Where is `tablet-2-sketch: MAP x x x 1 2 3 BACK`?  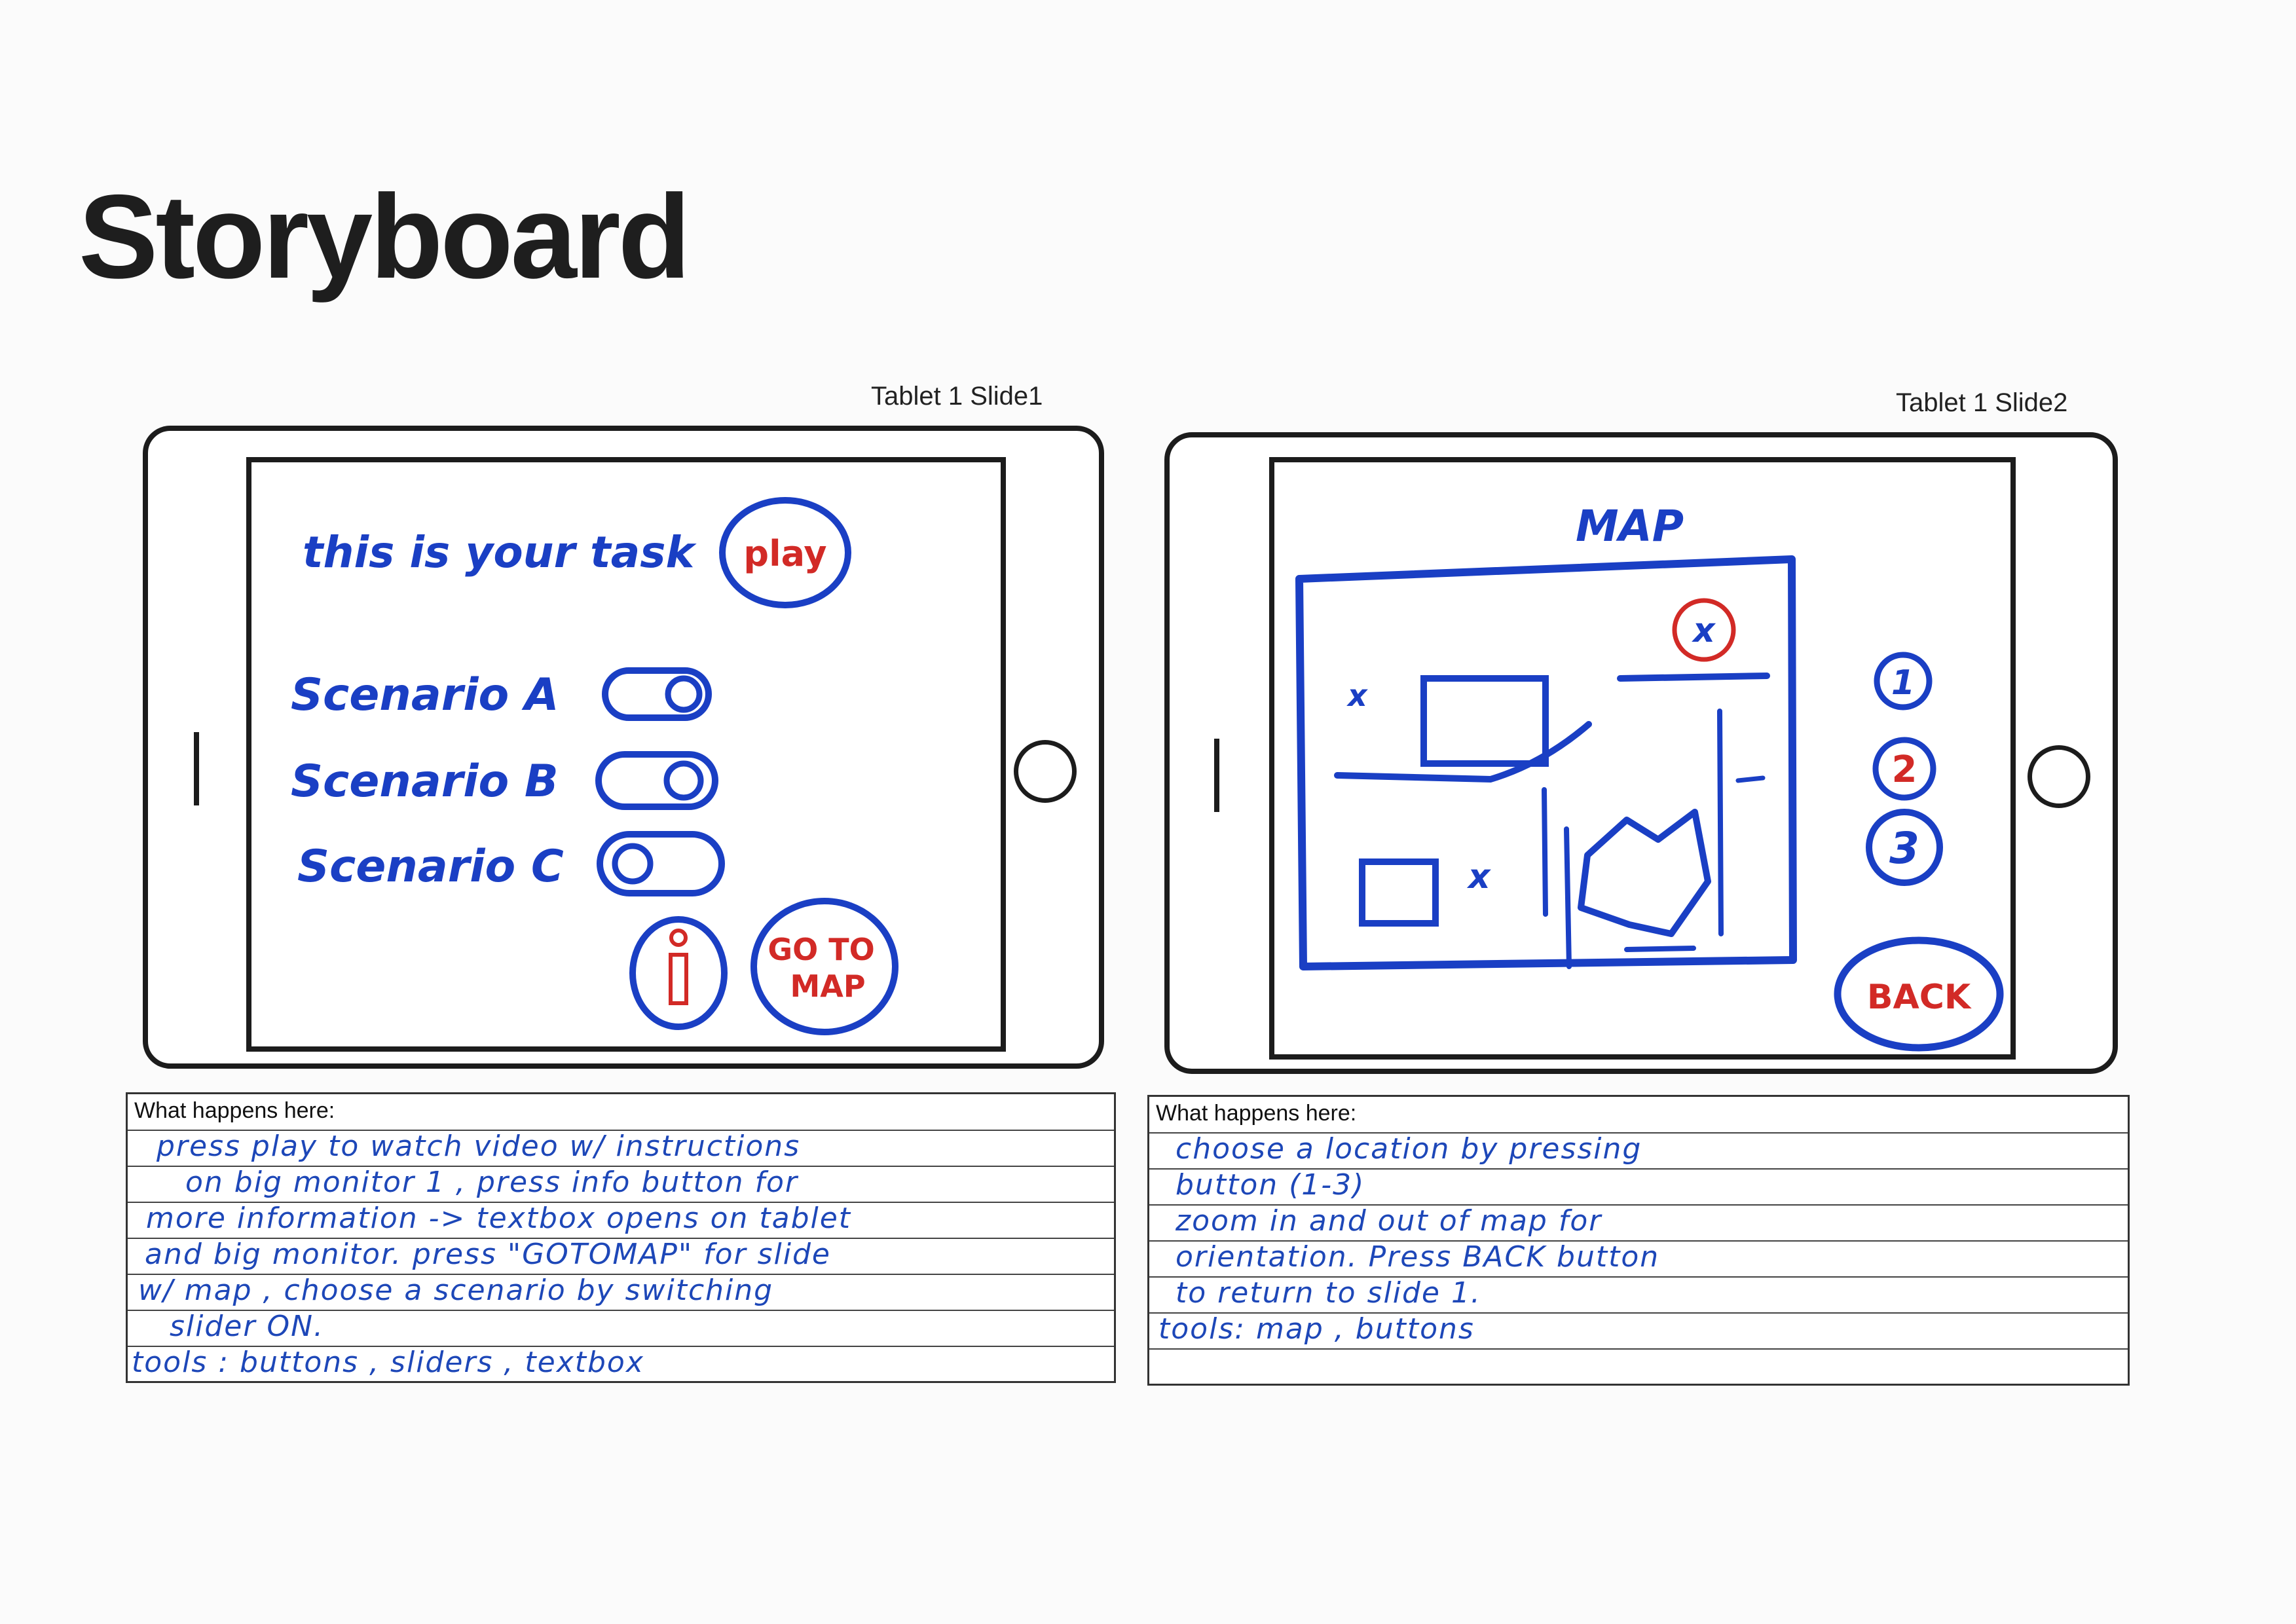 tablet-2-sketch: MAP x x x 1 2 3 BACK is located at coordinates (1650, 776).